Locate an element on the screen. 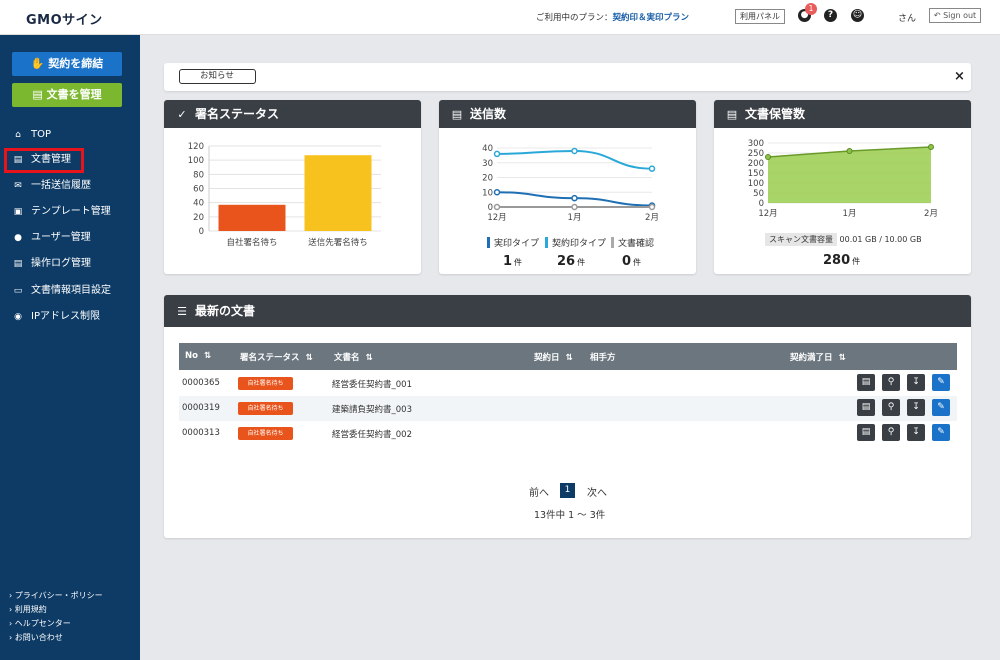 This screenshot has width=1000, height=660. col-docname: 文書名 ⇅ is located at coordinates (353, 357).